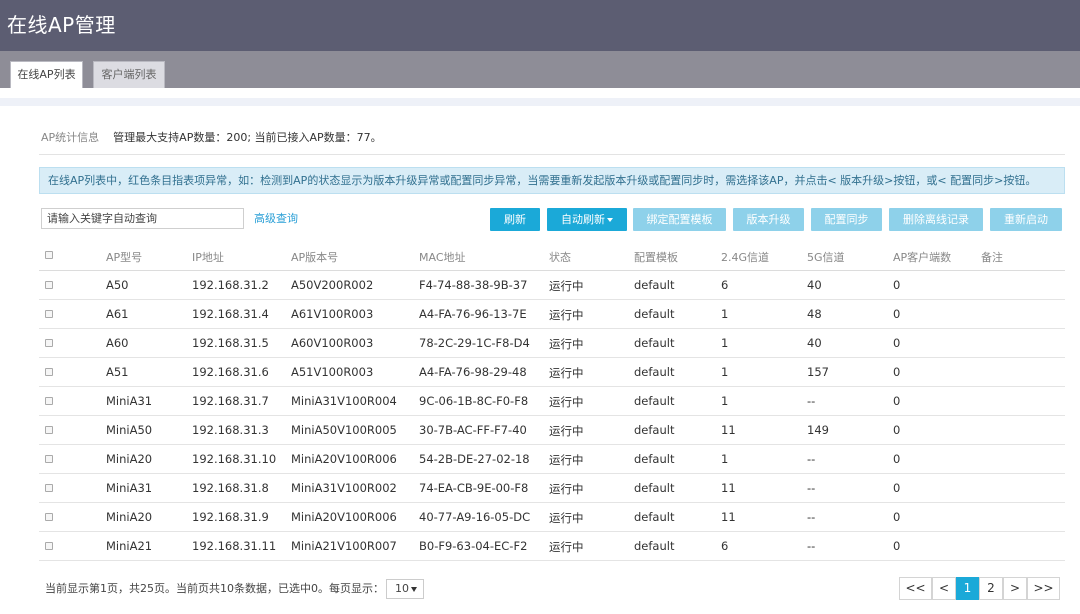  I want to click on table-cell: 40, so click(814, 343).